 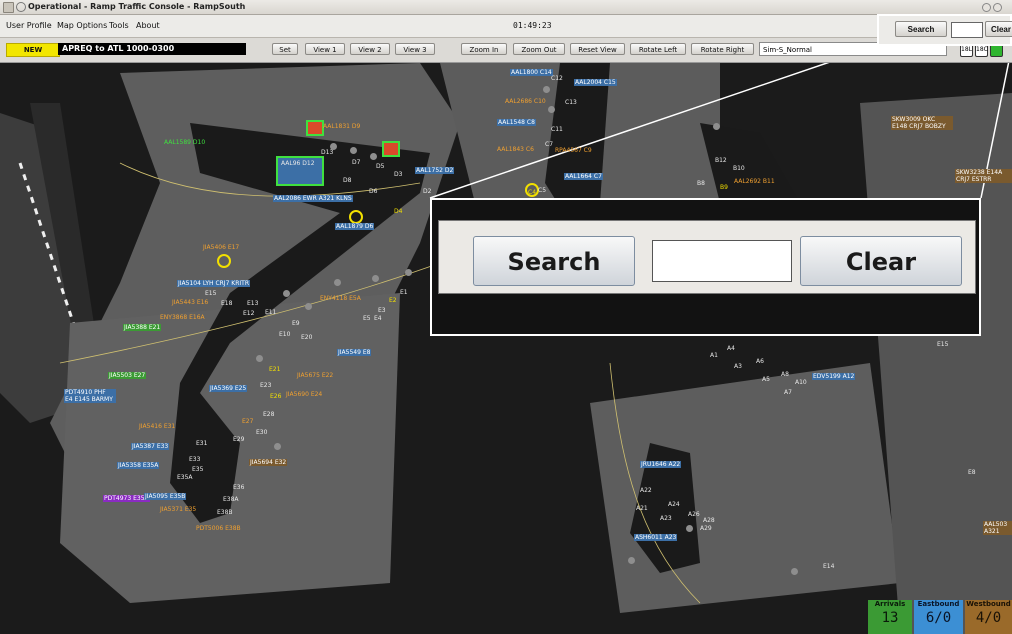 I want to click on rotate-right-button: Rotate Right, so click(x=722, y=49).